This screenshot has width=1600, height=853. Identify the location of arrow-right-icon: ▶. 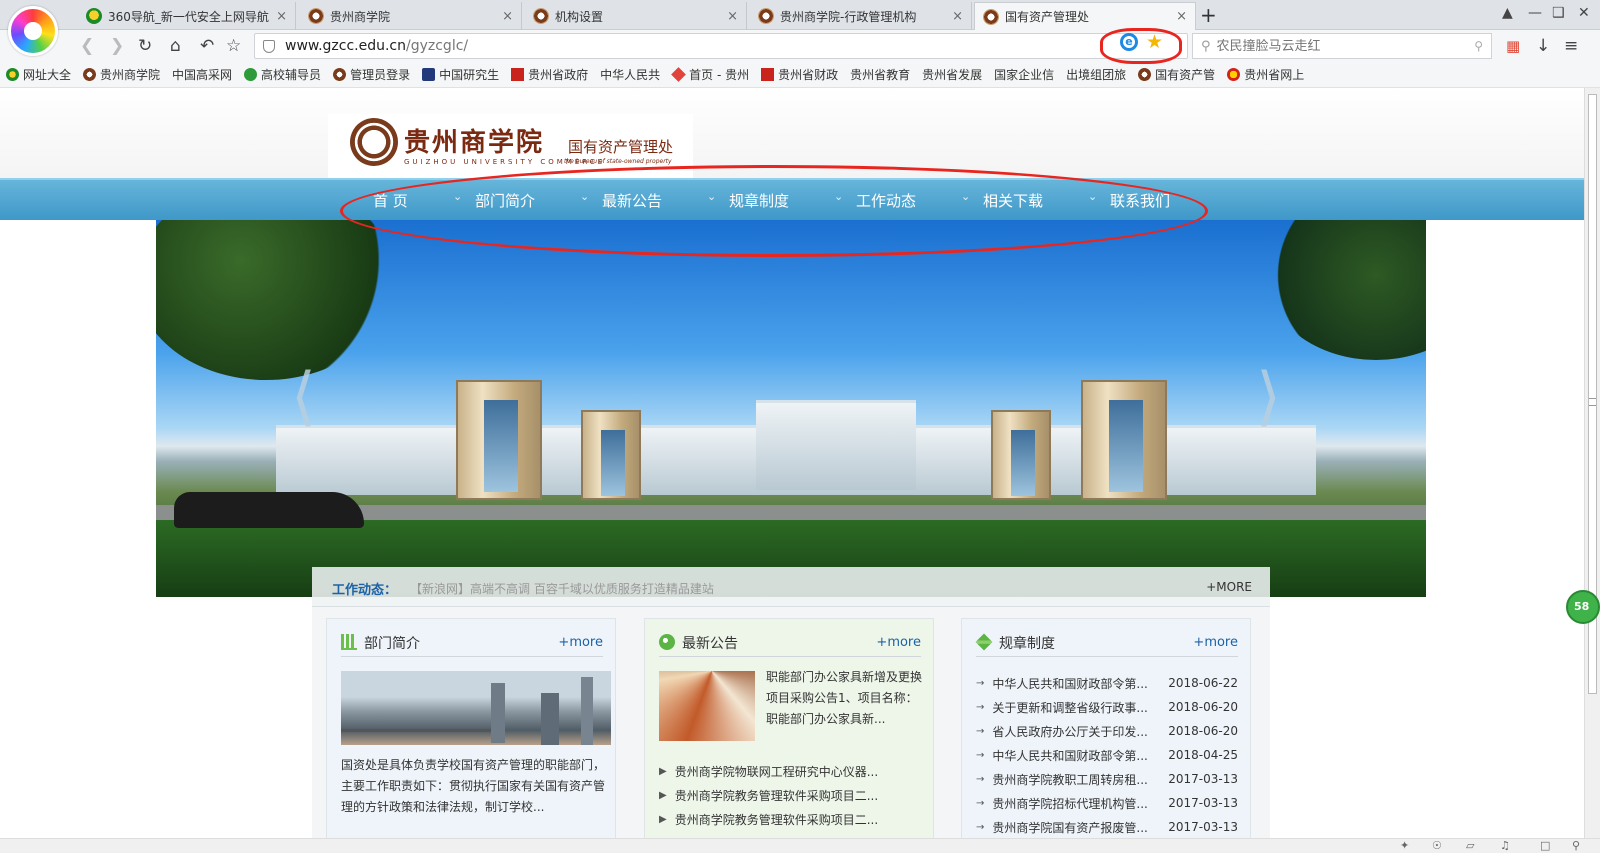
(663, 795).